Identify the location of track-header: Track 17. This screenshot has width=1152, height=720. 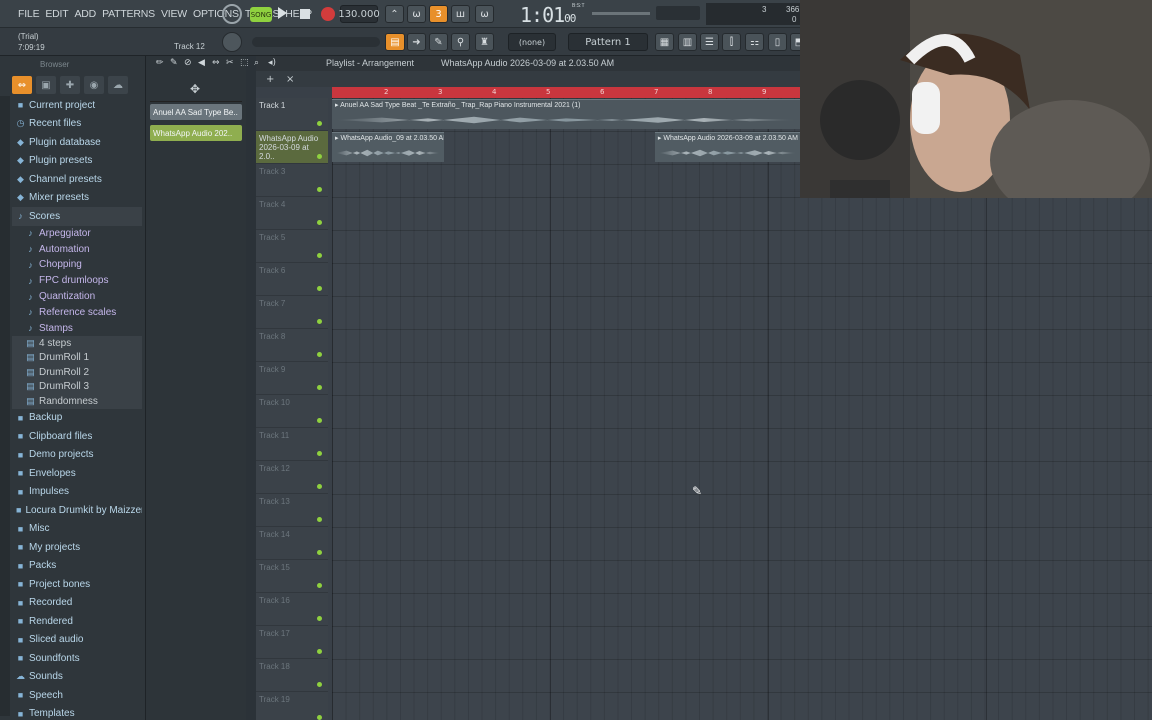
(292, 642).